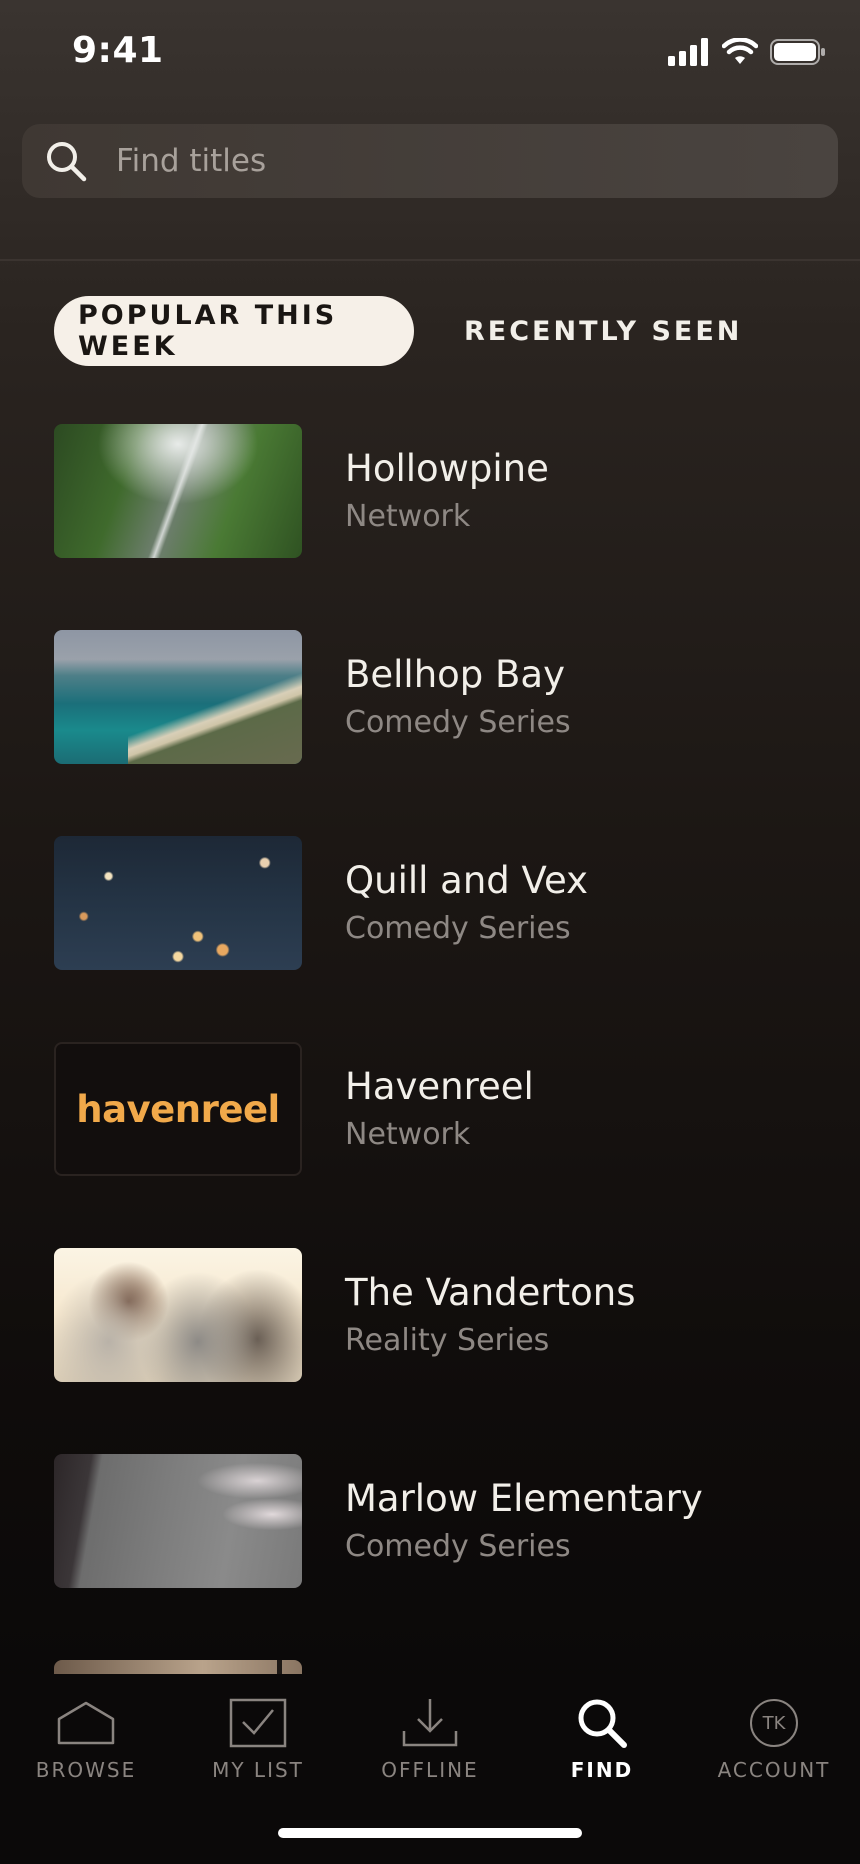  What do you see at coordinates (430, 260) in the screenshot?
I see `divider` at bounding box center [430, 260].